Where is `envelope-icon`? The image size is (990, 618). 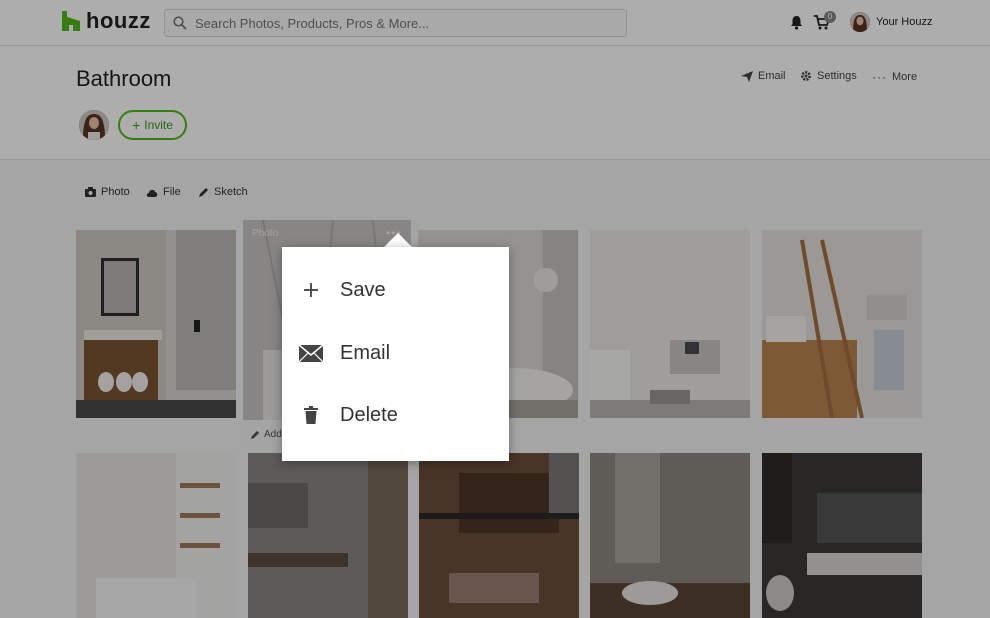
envelope-icon is located at coordinates (311, 353).